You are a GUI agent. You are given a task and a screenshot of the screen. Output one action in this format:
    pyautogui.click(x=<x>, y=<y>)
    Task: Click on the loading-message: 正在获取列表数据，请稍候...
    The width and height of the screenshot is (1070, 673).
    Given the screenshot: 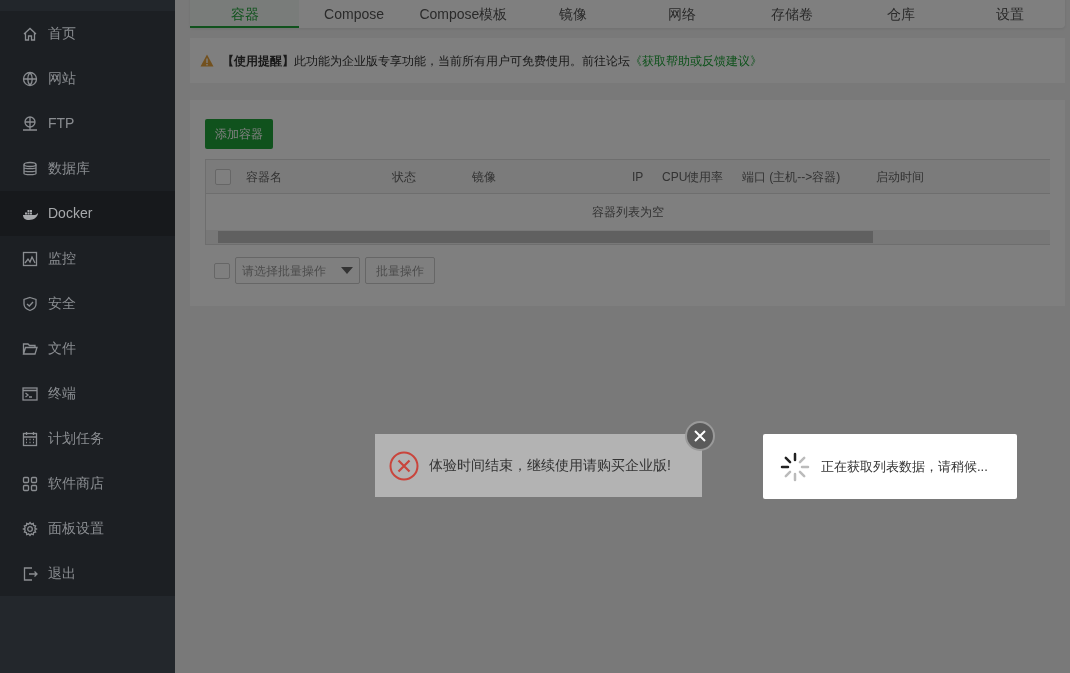 What is the action you would take?
    pyautogui.click(x=904, y=466)
    